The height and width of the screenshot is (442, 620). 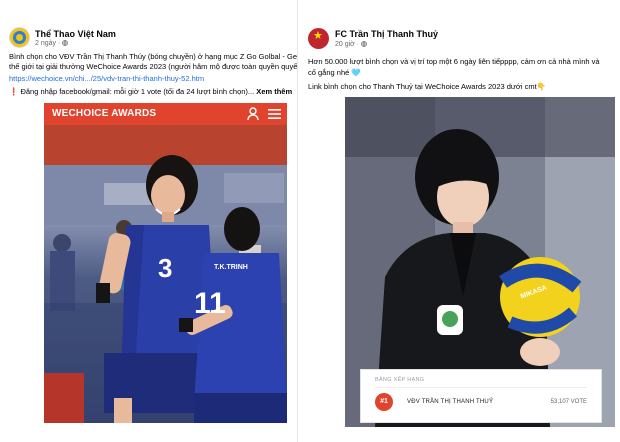 What do you see at coordinates (318, 38) in the screenshot?
I see `page-avatar: ★` at bounding box center [318, 38].